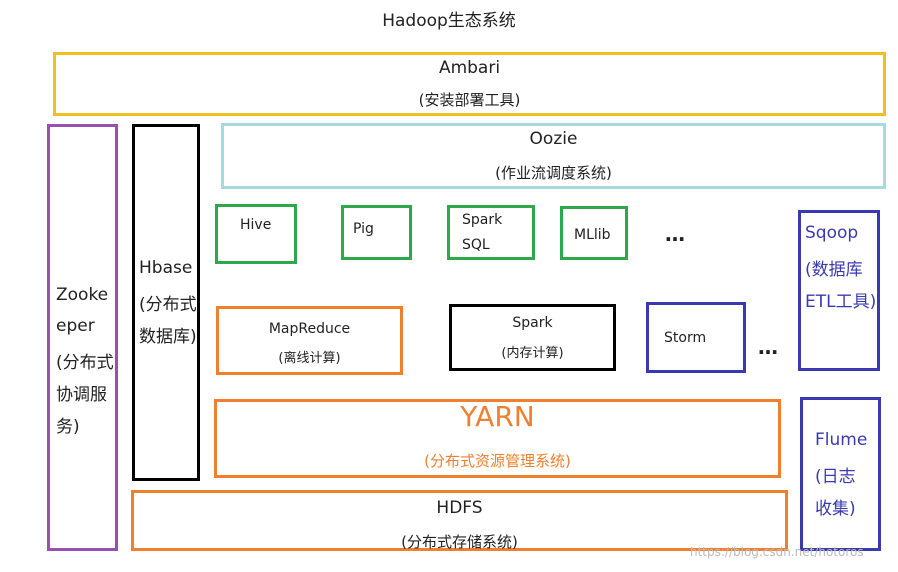  Describe the element at coordinates (256, 234) in the screenshot. I see `hive-box: Hive` at that location.